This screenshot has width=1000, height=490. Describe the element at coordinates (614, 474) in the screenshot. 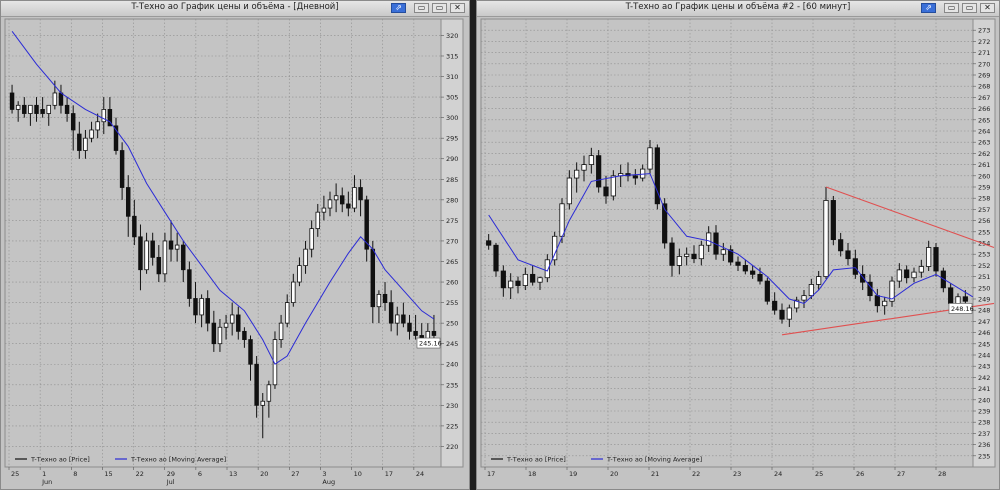

I see `x-tick-label: 20` at that location.